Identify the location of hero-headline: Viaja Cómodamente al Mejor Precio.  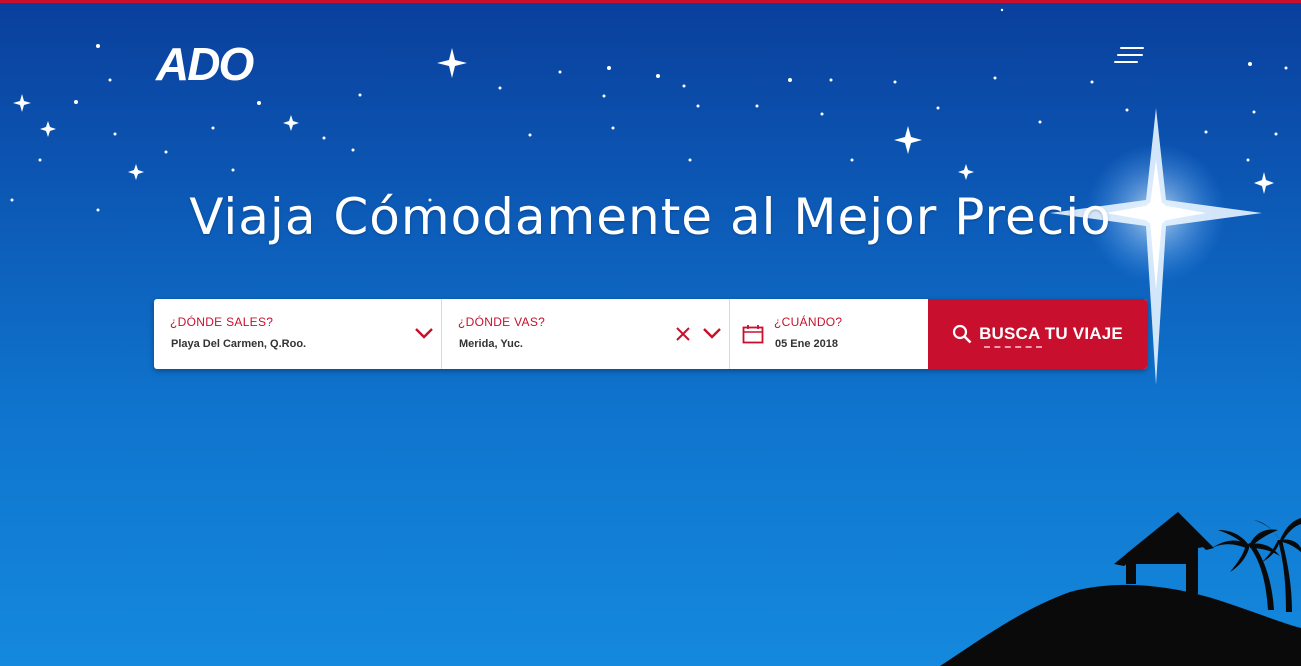
(650, 217).